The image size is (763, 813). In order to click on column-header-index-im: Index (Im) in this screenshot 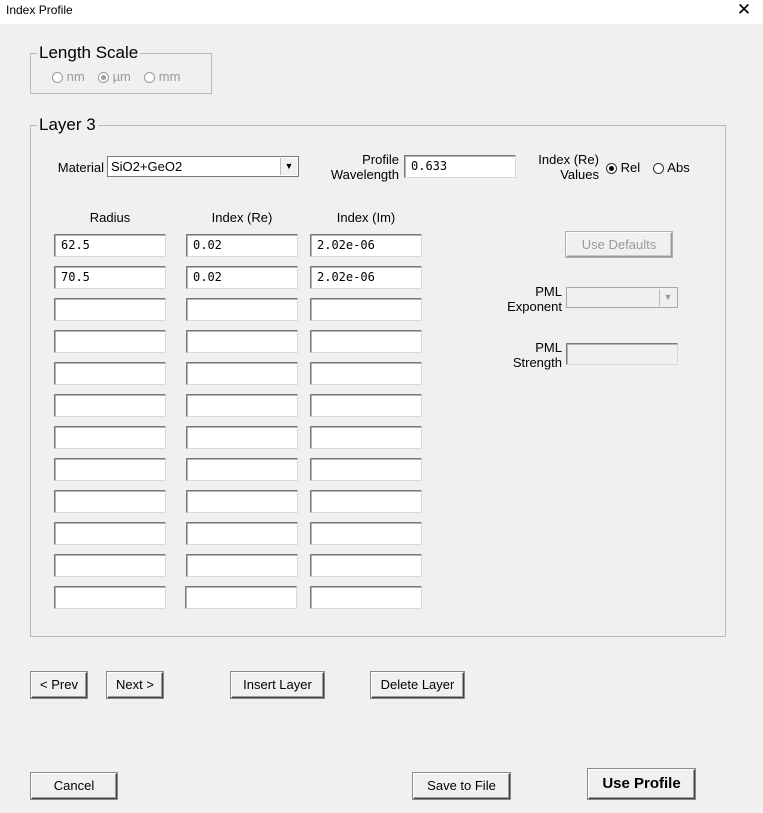, I will do `click(366, 217)`.